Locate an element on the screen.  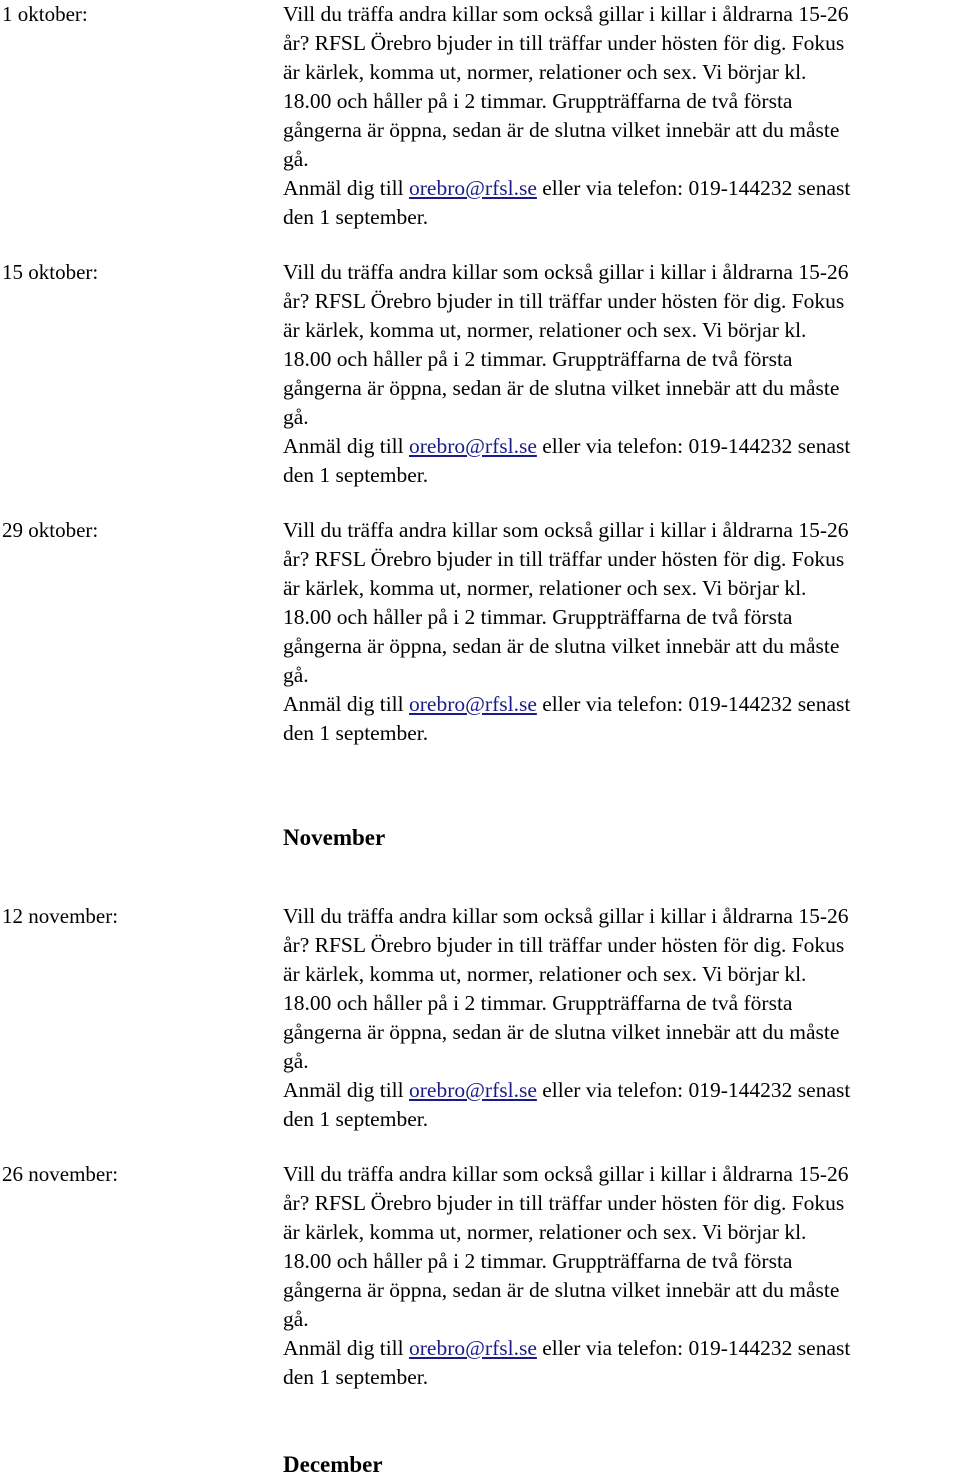
event-date-label: 29 oktober: is located at coordinates (50, 530).